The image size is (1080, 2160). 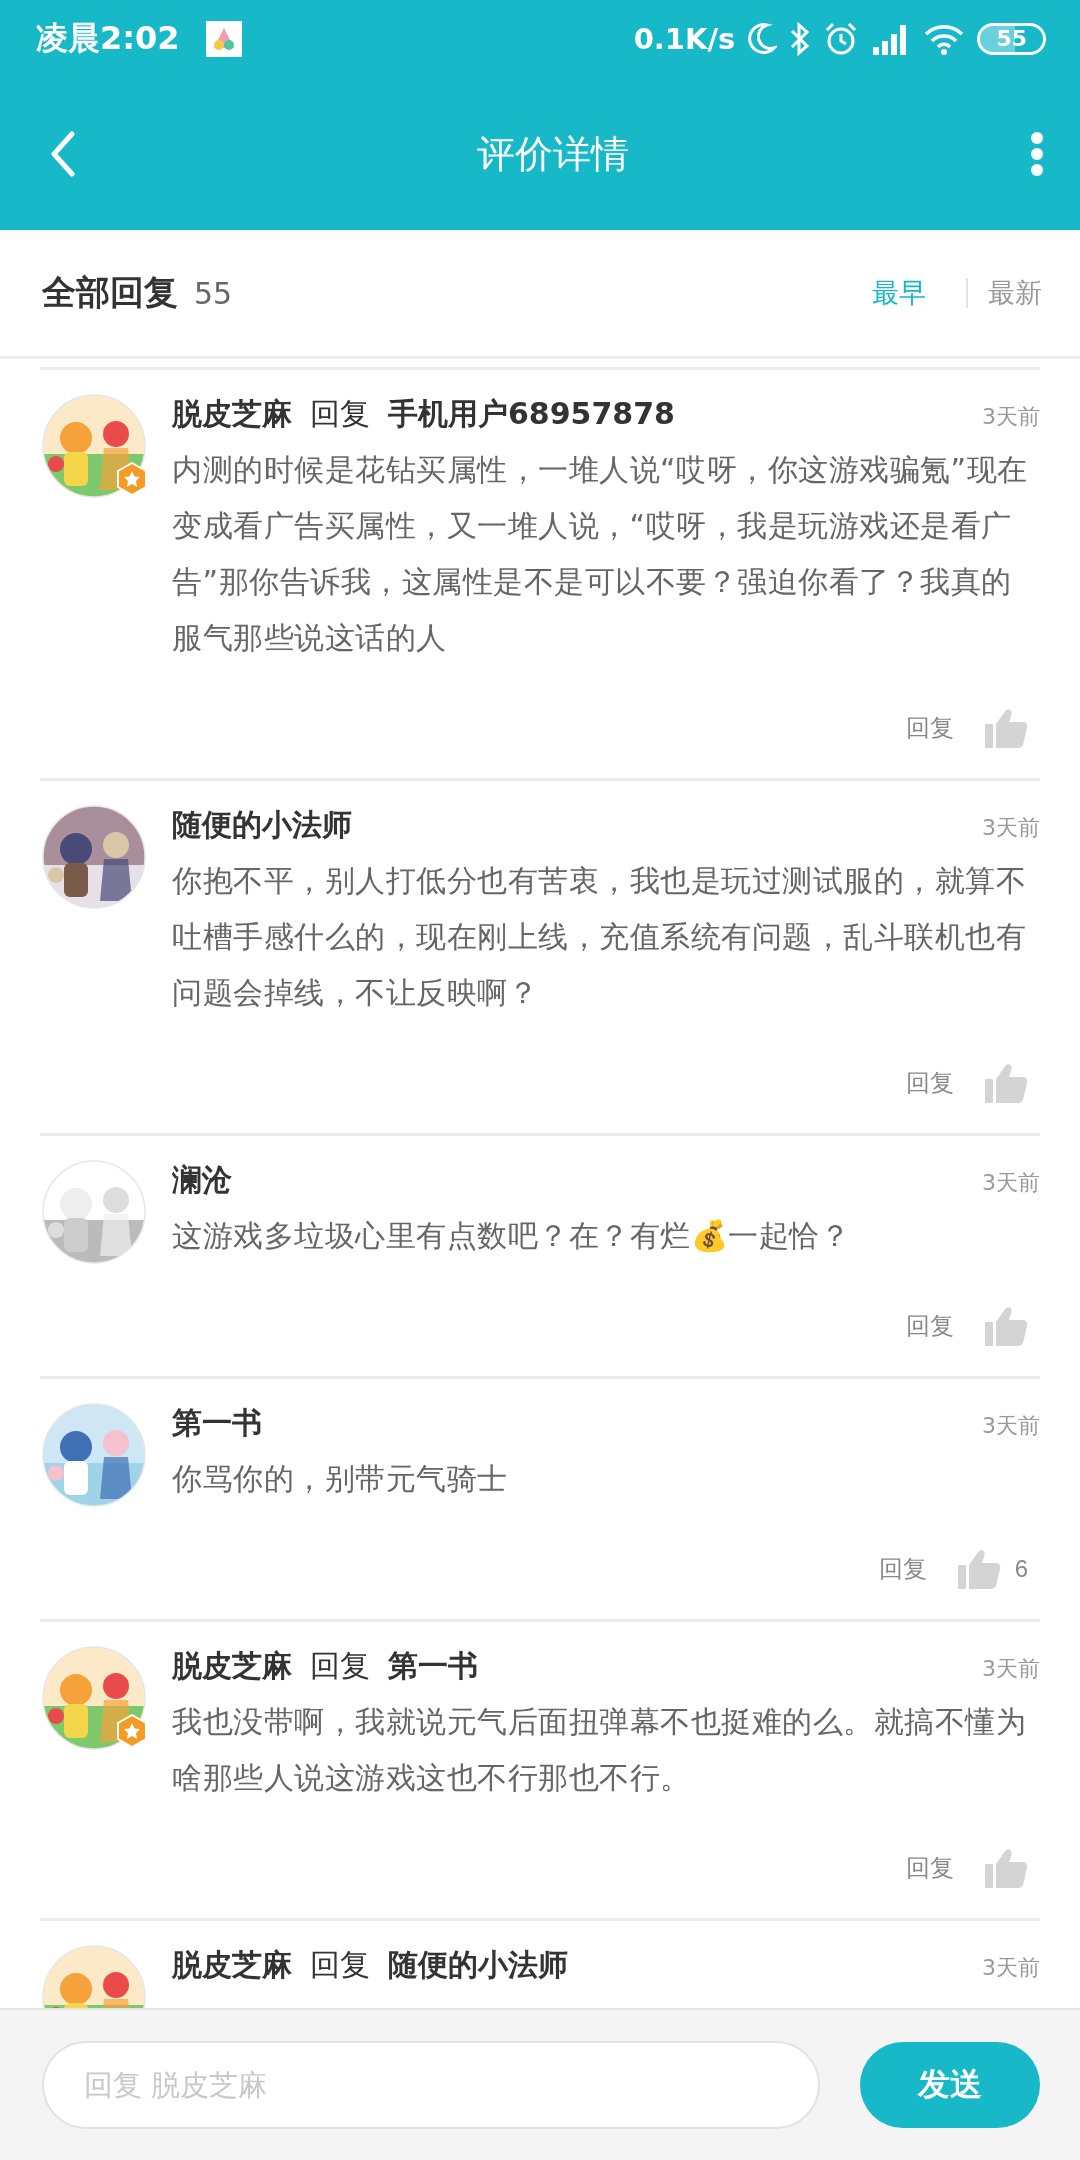 What do you see at coordinates (213, 293) in the screenshot?
I see `reply-count: 55` at bounding box center [213, 293].